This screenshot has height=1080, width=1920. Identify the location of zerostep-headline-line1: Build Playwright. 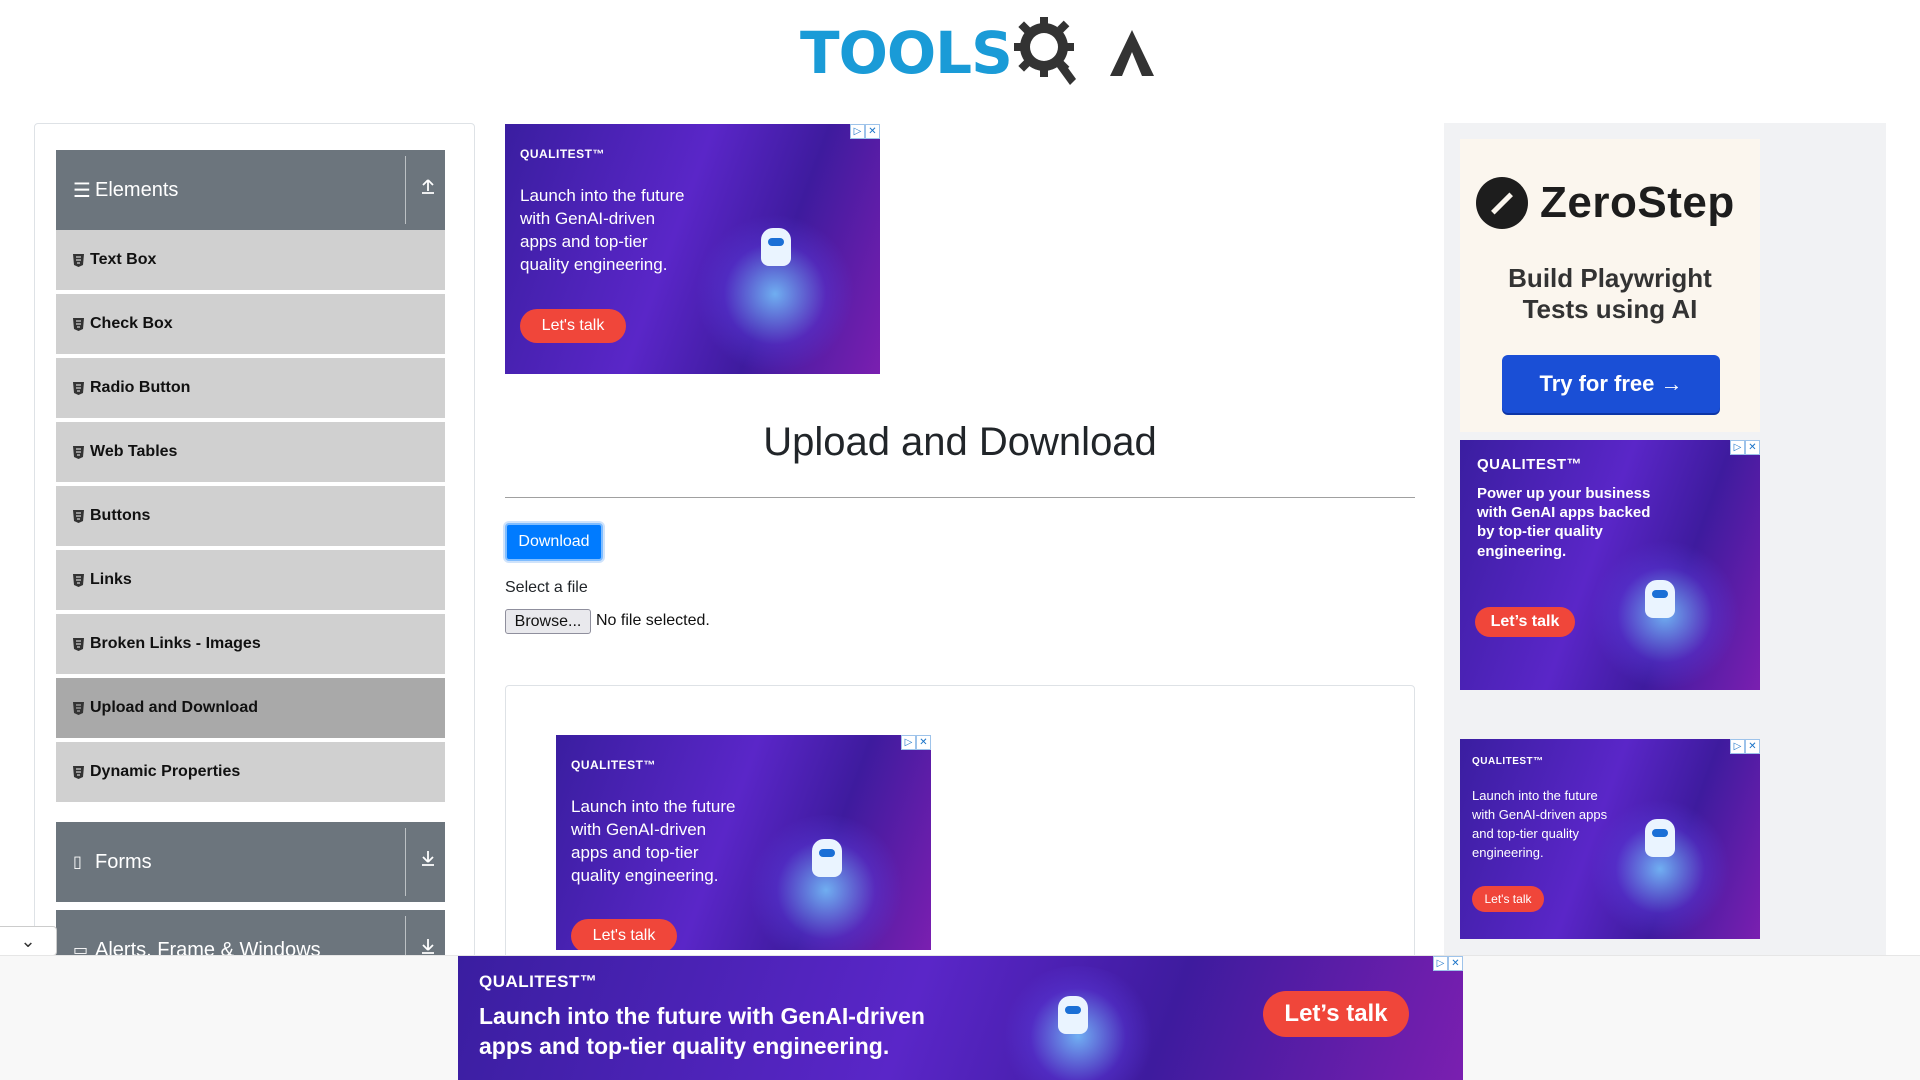
(1610, 278).